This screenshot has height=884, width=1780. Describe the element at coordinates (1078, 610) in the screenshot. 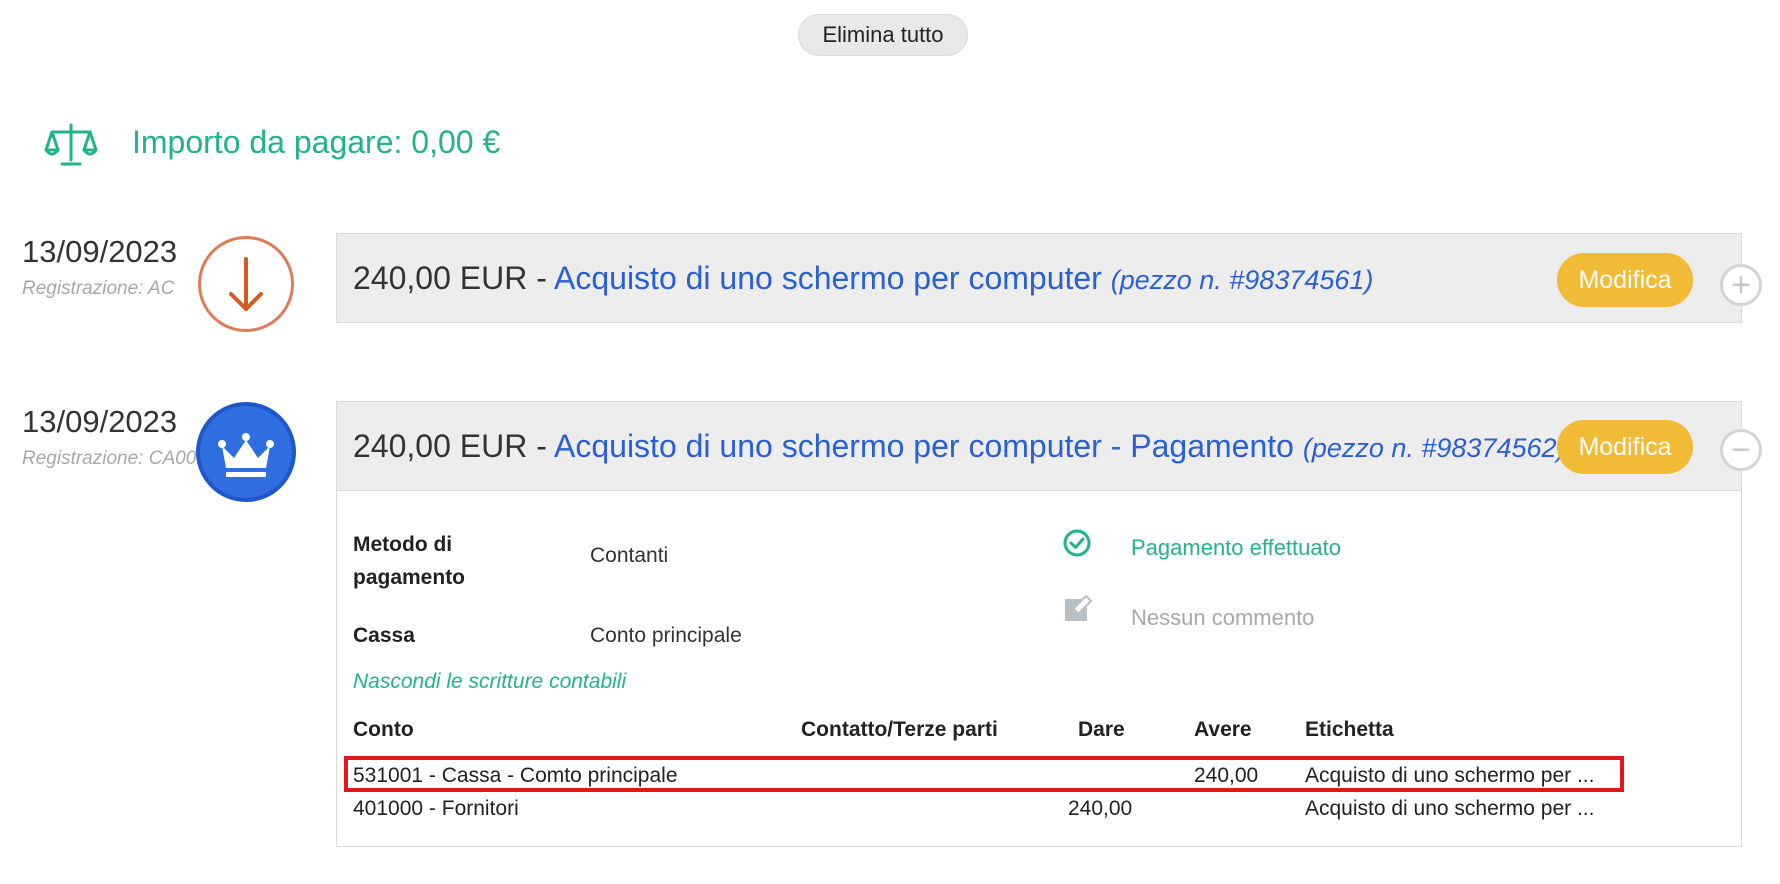

I see `edit-note-icon` at that location.